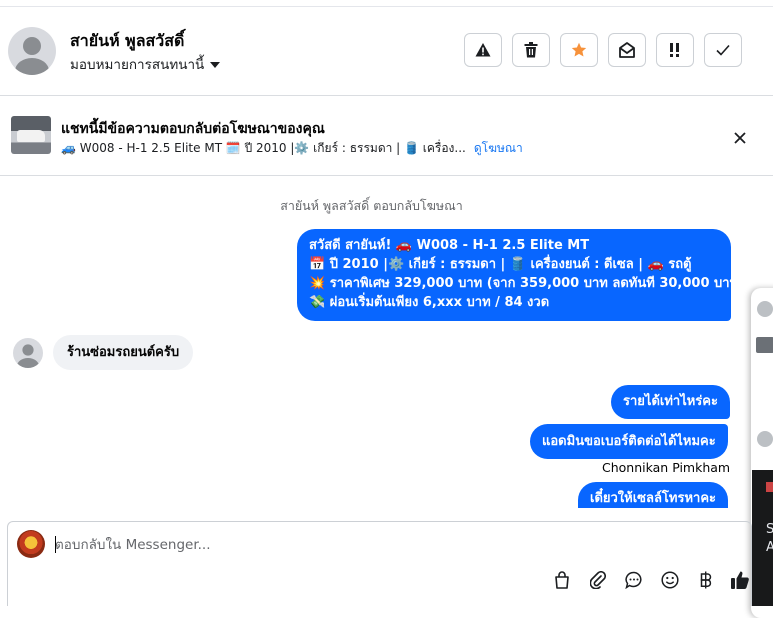 Image resolution: width=773 pixels, height=618 pixels. Describe the element at coordinates (193, 129) in the screenshot. I see `ad-banner-title: แชทนี้มีข้อความตอบกลับต่อโฆษณาของคุณ` at that location.